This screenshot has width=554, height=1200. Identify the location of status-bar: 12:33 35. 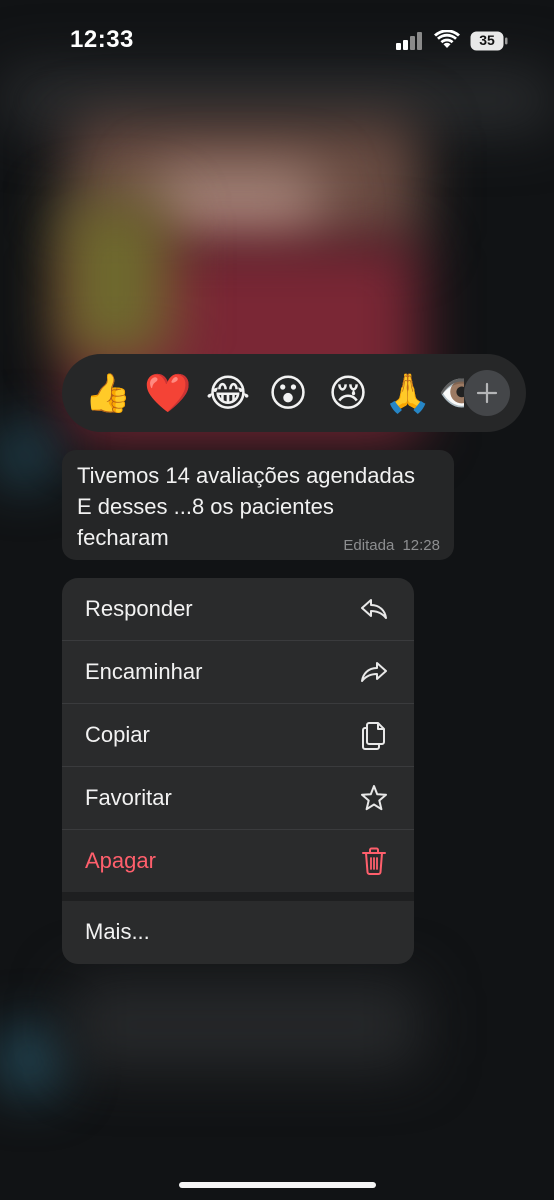
(277, 42).